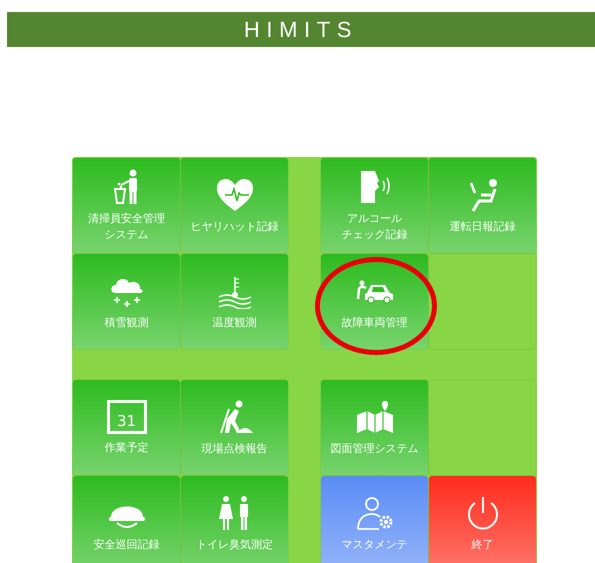 This screenshot has width=595, height=563. What do you see at coordinates (374, 416) in the screenshot?
I see `map-pin-icon` at bounding box center [374, 416].